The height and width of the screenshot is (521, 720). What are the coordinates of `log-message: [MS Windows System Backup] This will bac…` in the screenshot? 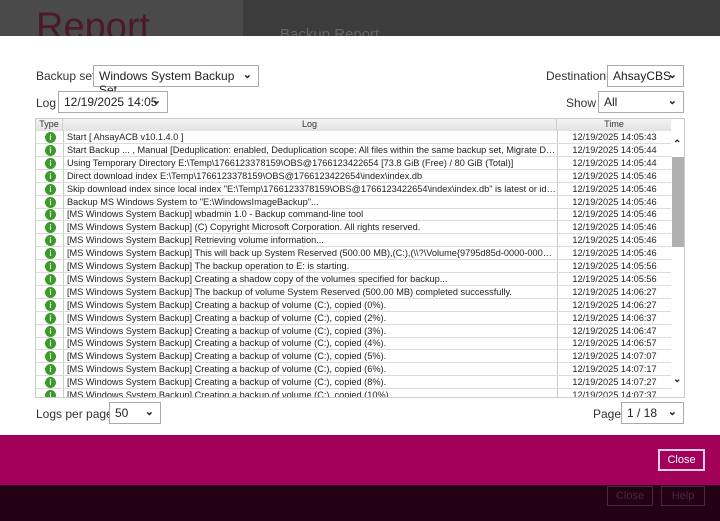 It's located at (310, 253).